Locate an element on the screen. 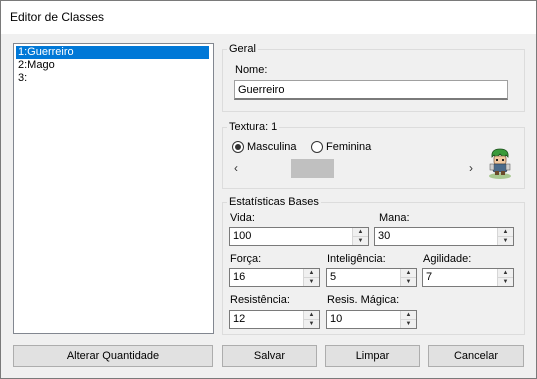 The height and width of the screenshot is (379, 537). agilidade-label: Agilidade: is located at coordinates (447, 259).